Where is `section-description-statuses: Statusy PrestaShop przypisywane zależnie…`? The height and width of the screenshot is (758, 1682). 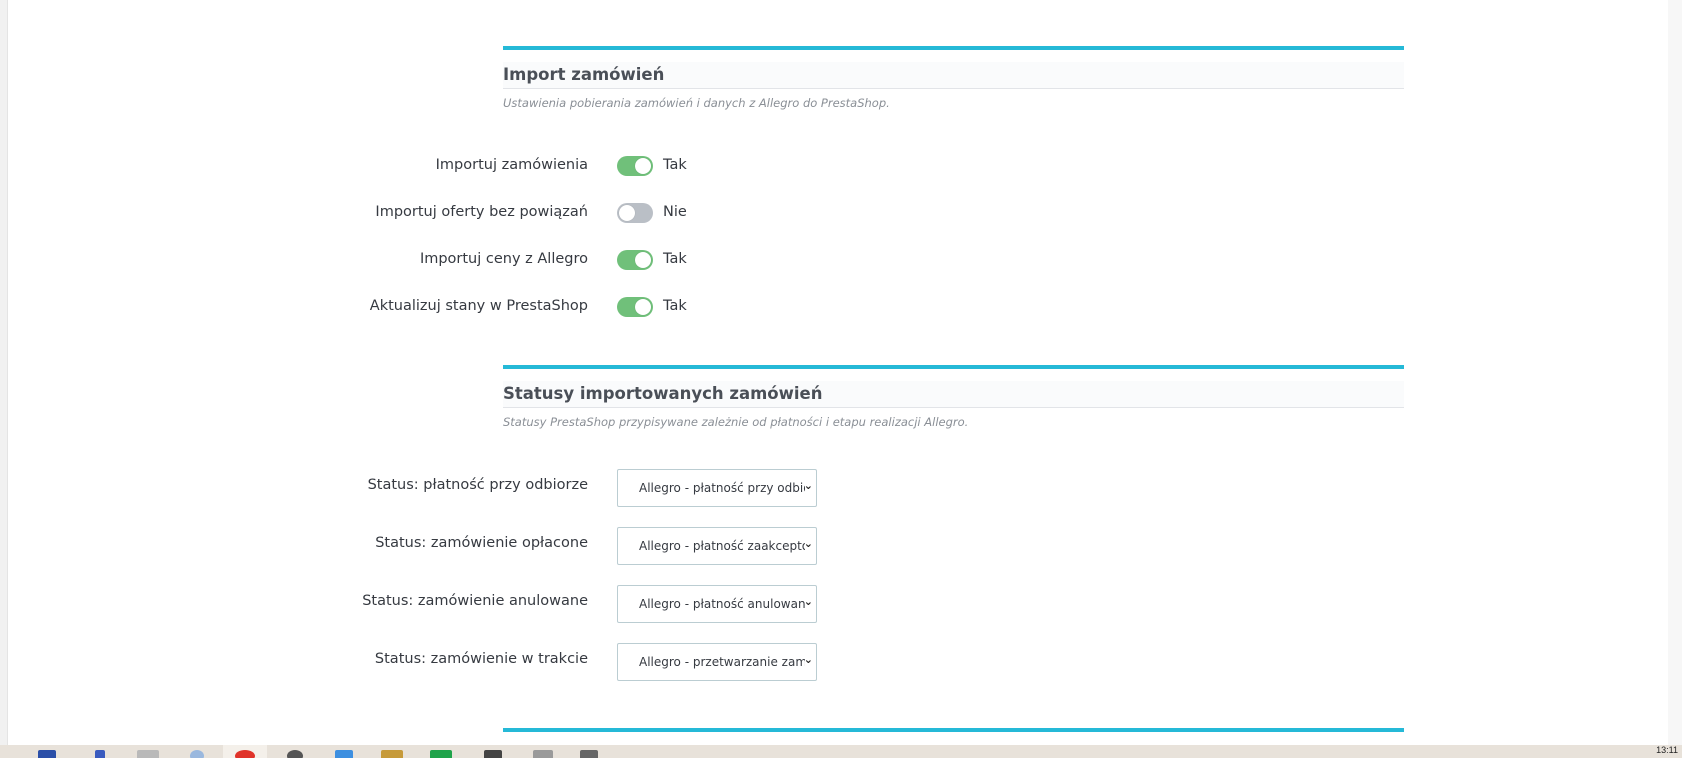
section-description-statuses: Statusy PrestaShop przypisywane zależnie… is located at coordinates (736, 422).